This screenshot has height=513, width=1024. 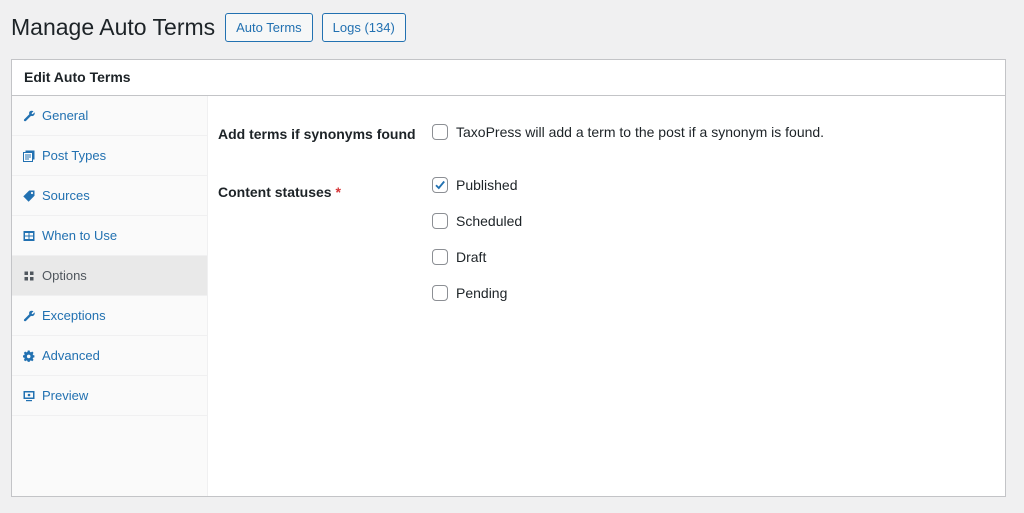 What do you see at coordinates (74, 315) in the screenshot?
I see `sidebar-item-label: Exceptions` at bounding box center [74, 315].